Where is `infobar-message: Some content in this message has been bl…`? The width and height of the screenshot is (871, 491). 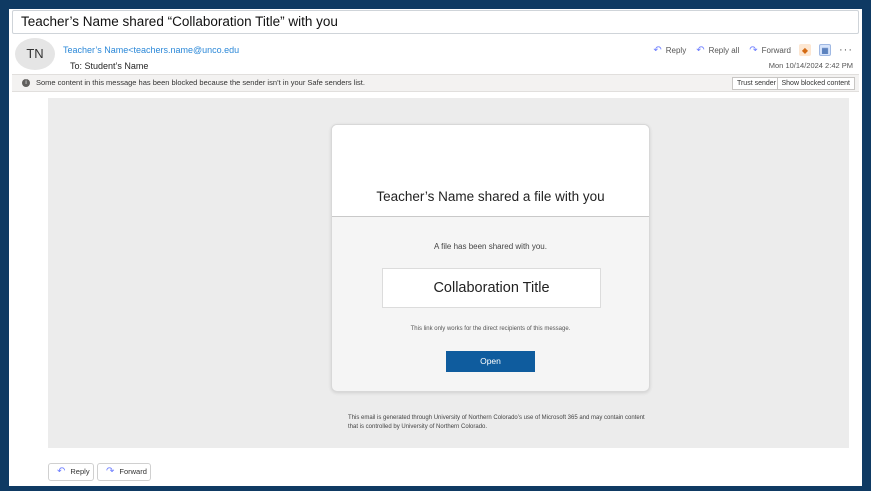
infobar-message: Some content in this message has been bl… is located at coordinates (200, 82).